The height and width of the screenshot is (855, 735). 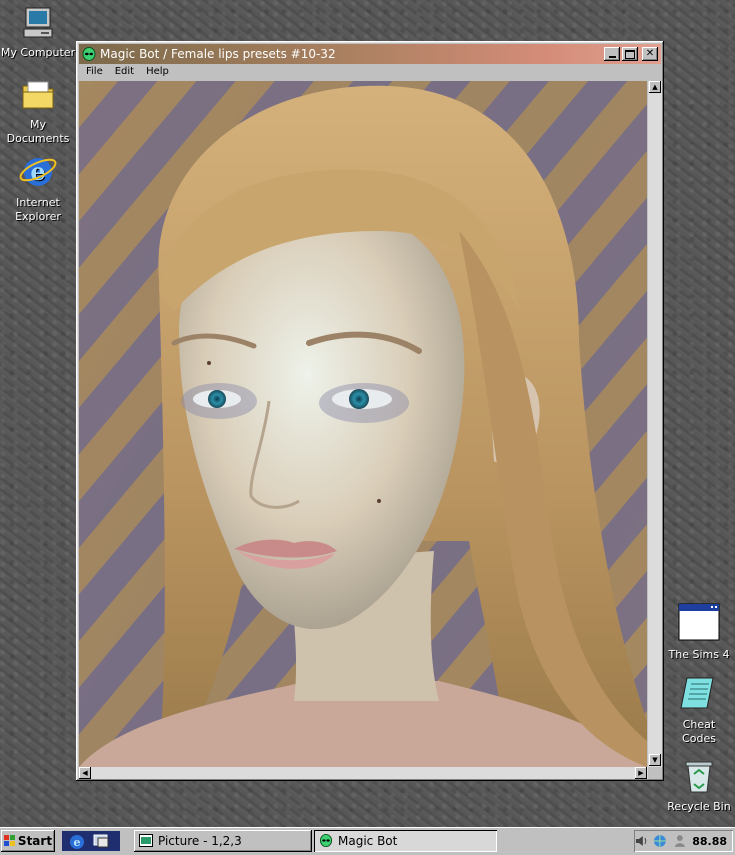 I want to click on close-button: ✕, so click(x=650, y=54).